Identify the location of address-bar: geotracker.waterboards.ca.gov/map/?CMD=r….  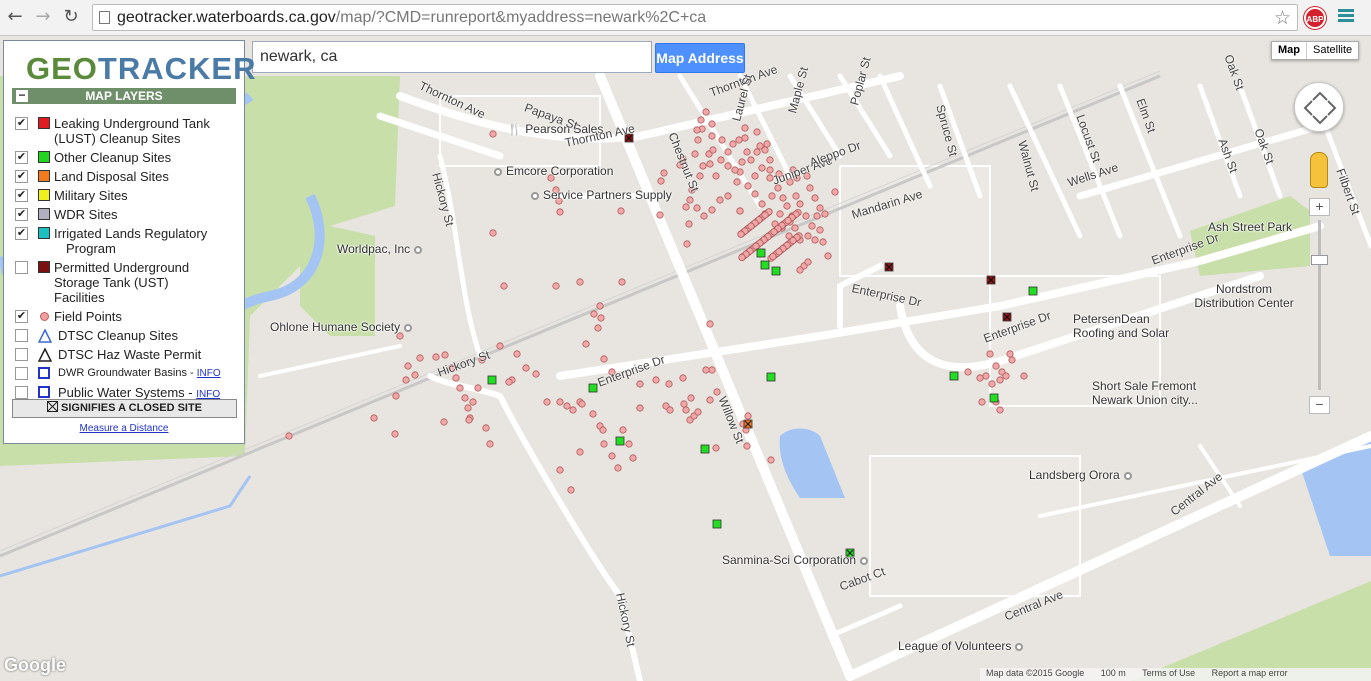
(695, 17).